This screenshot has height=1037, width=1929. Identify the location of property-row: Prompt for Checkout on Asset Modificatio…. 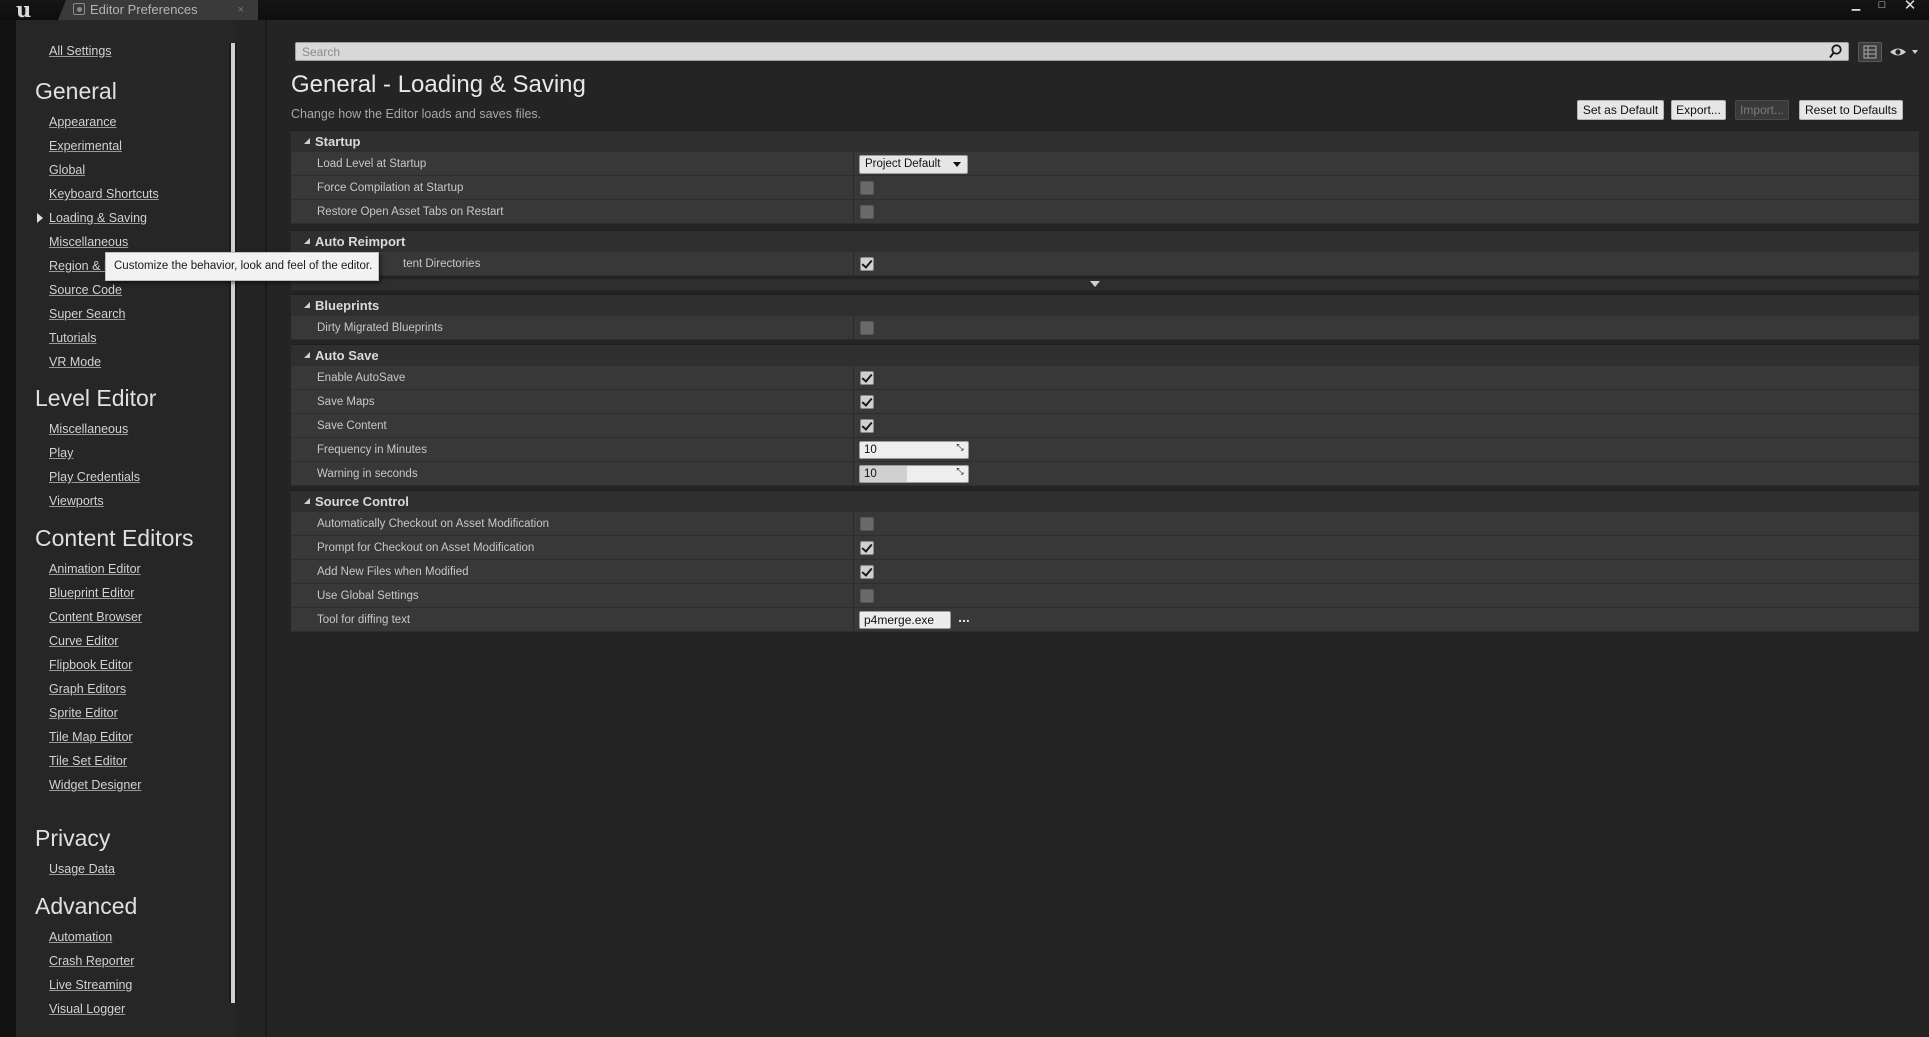
(1105, 548).